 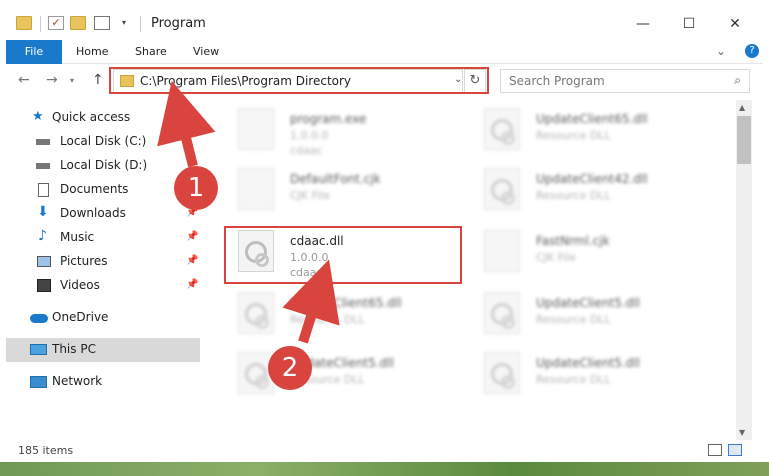 What do you see at coordinates (752, 51) in the screenshot?
I see `help-icon: ?` at bounding box center [752, 51].